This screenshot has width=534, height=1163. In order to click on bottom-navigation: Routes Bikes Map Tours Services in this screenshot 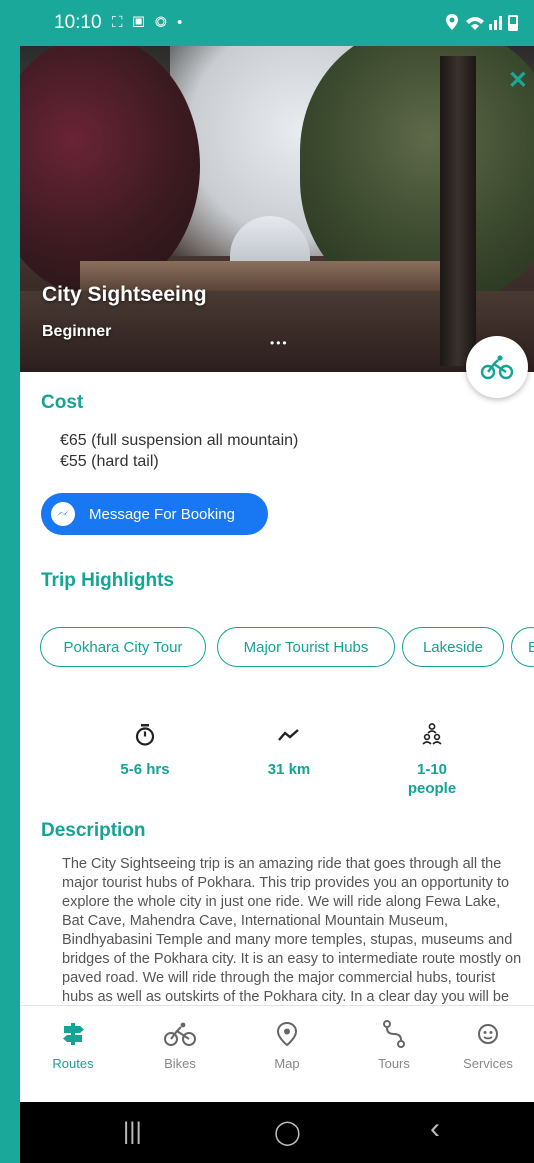, I will do `click(277, 1053)`.